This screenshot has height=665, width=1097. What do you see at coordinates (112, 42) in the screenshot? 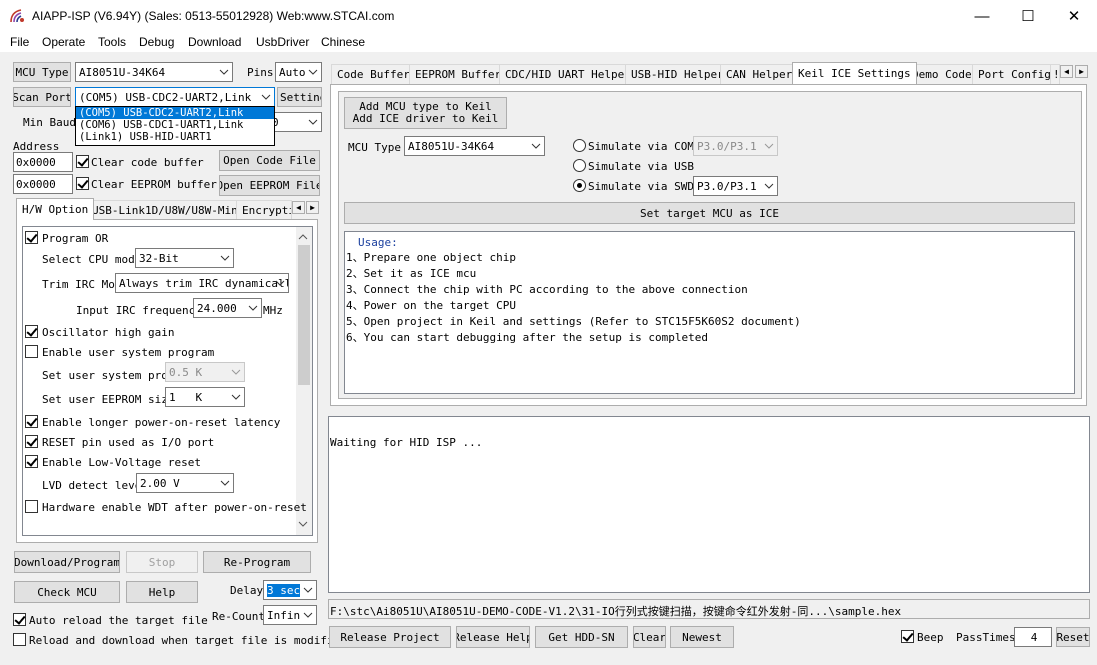
I see `menu-tools: Tools` at bounding box center [112, 42].